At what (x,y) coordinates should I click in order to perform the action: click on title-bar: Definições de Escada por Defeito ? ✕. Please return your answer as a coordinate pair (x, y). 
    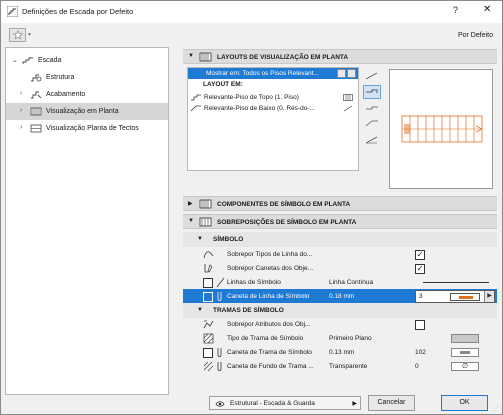
    Looking at the image, I should click on (251, 12).